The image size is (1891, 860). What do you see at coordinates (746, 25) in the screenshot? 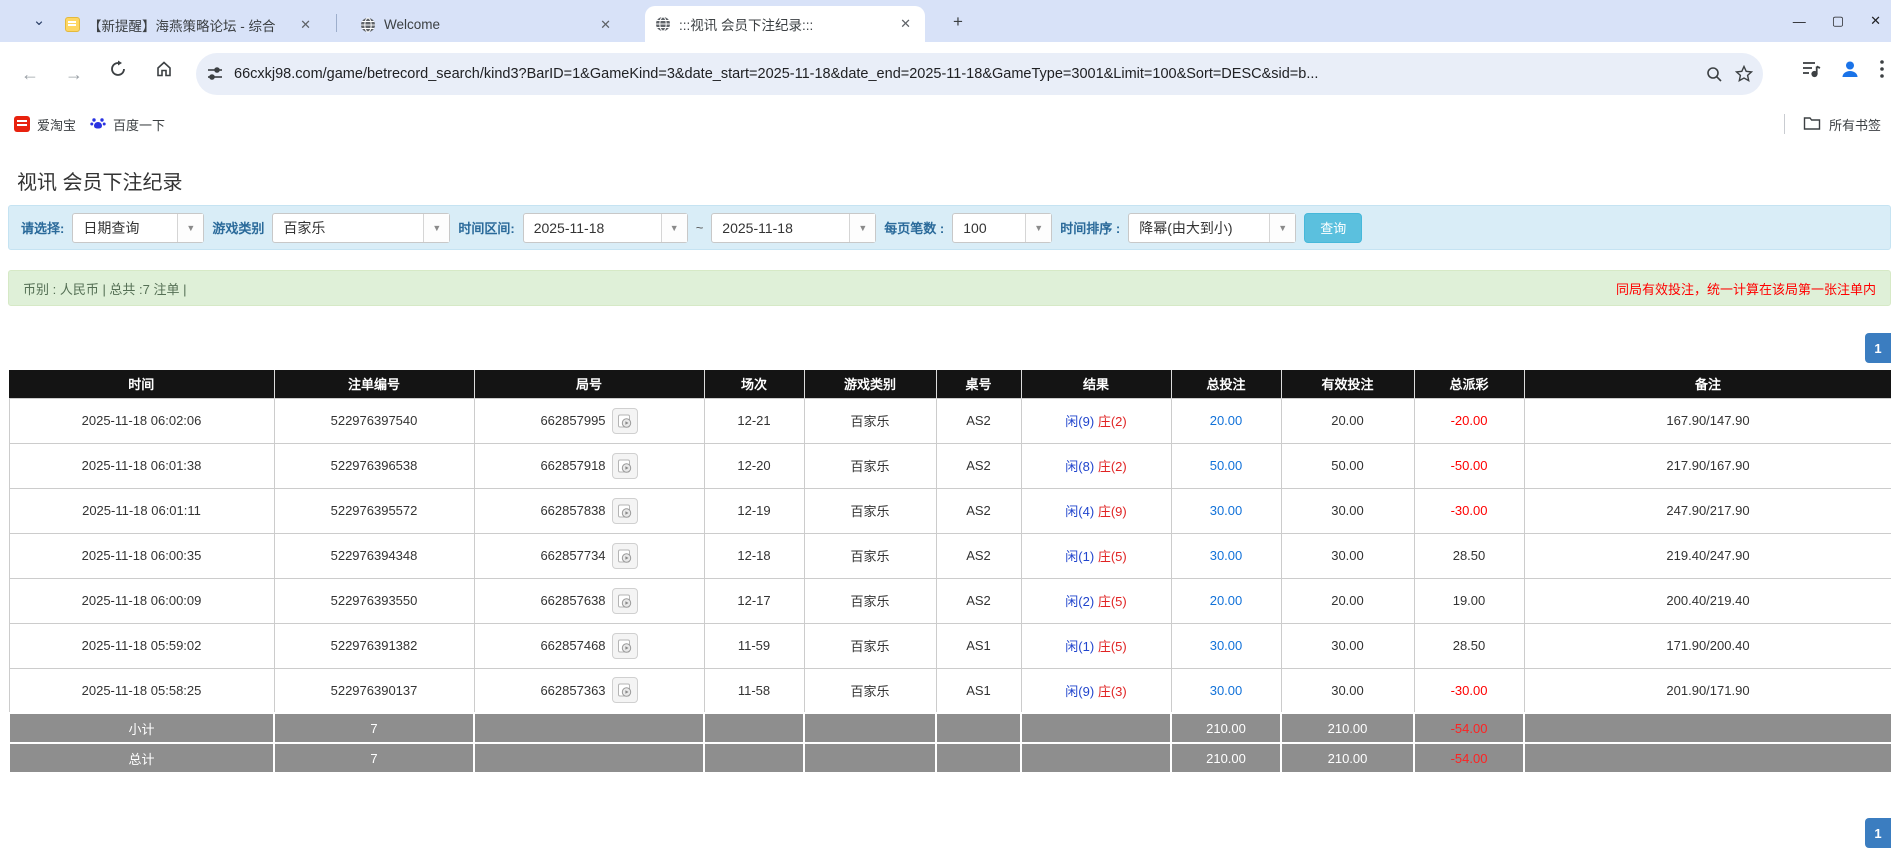
I see `tab-title: :::视讯 会员下注纪录:::` at bounding box center [746, 25].